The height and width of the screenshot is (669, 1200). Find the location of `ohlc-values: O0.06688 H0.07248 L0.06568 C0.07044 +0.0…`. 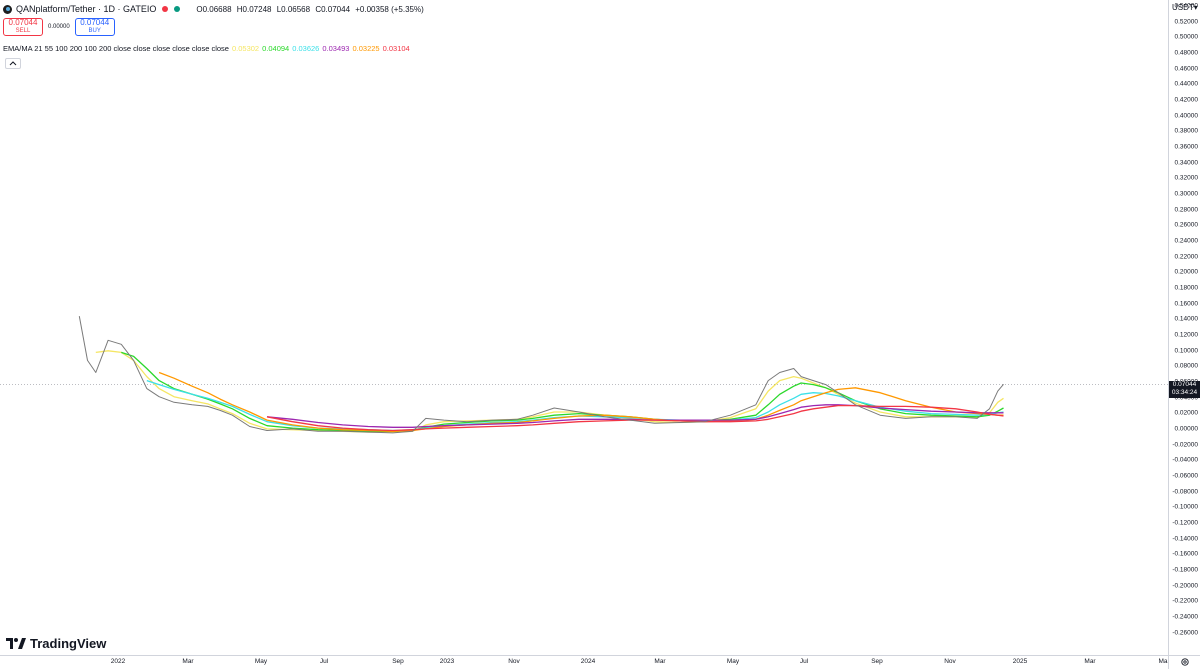

ohlc-values: O0.06688 H0.07248 L0.06568 C0.07044 +0.0… is located at coordinates (311, 9).